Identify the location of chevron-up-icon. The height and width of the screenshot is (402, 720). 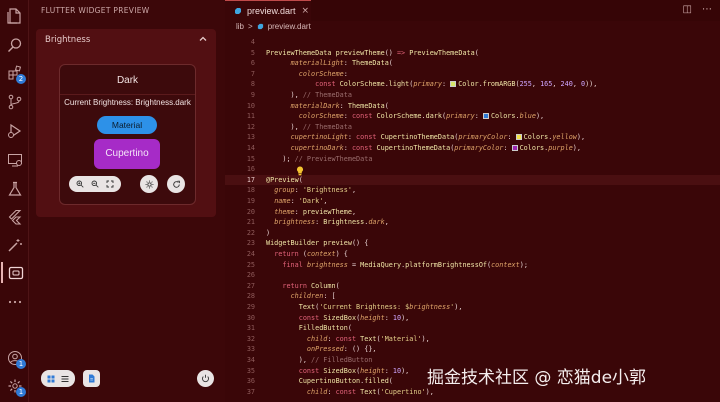
(203, 39).